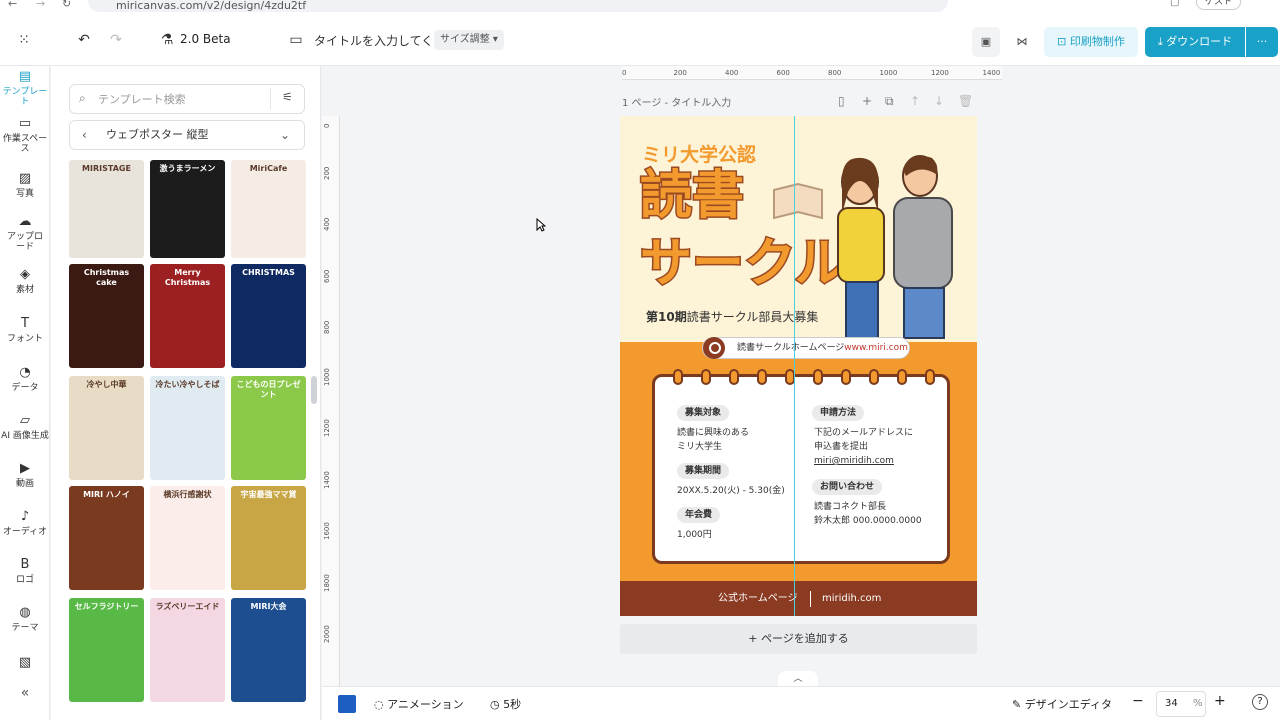 This screenshot has height=720, width=1280. What do you see at coordinates (1219, 5) in the screenshot?
I see `profile-button: ゲスト` at bounding box center [1219, 5].